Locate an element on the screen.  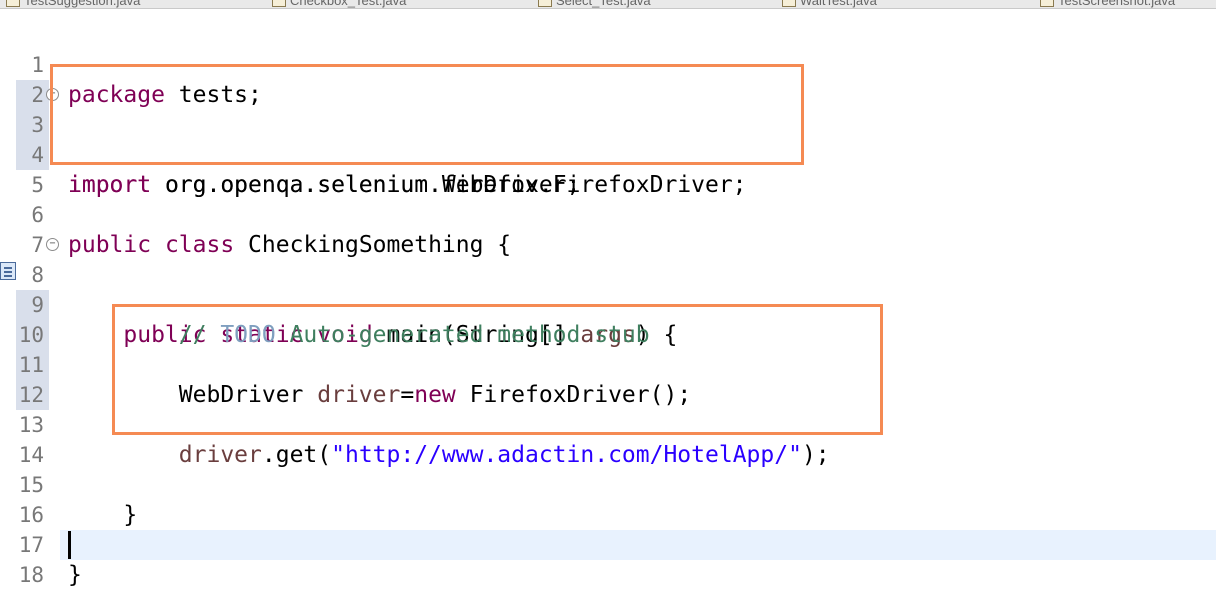
code-line: 7 is located at coordinates (608, 228).